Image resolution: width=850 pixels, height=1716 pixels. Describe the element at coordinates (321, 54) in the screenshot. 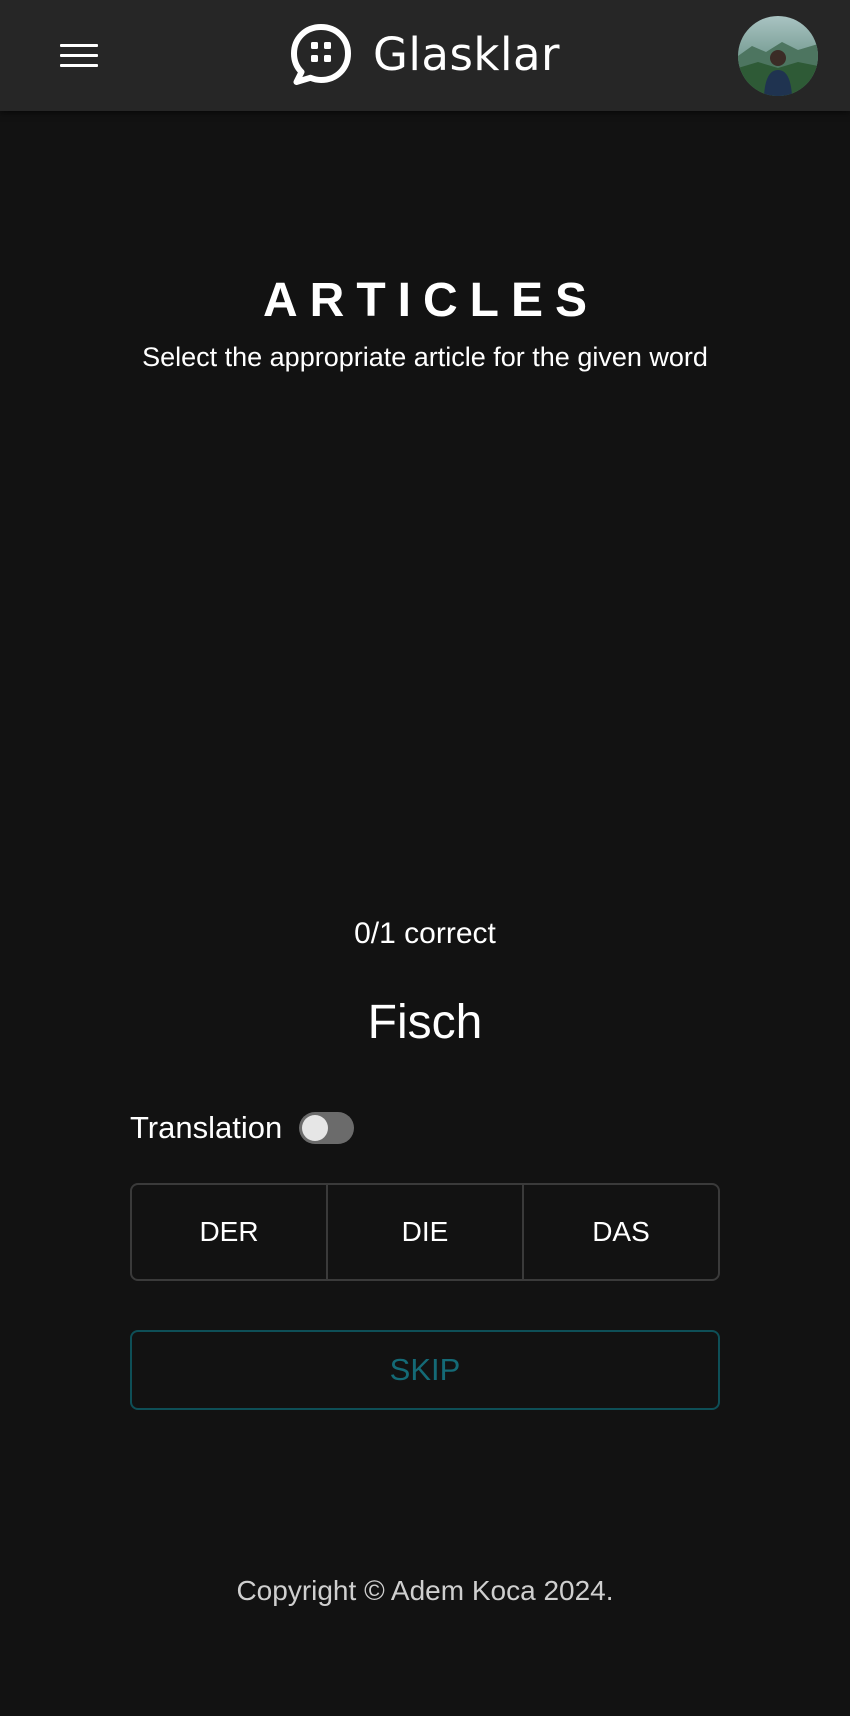

I see `chat-bubble-grid-icon` at that location.